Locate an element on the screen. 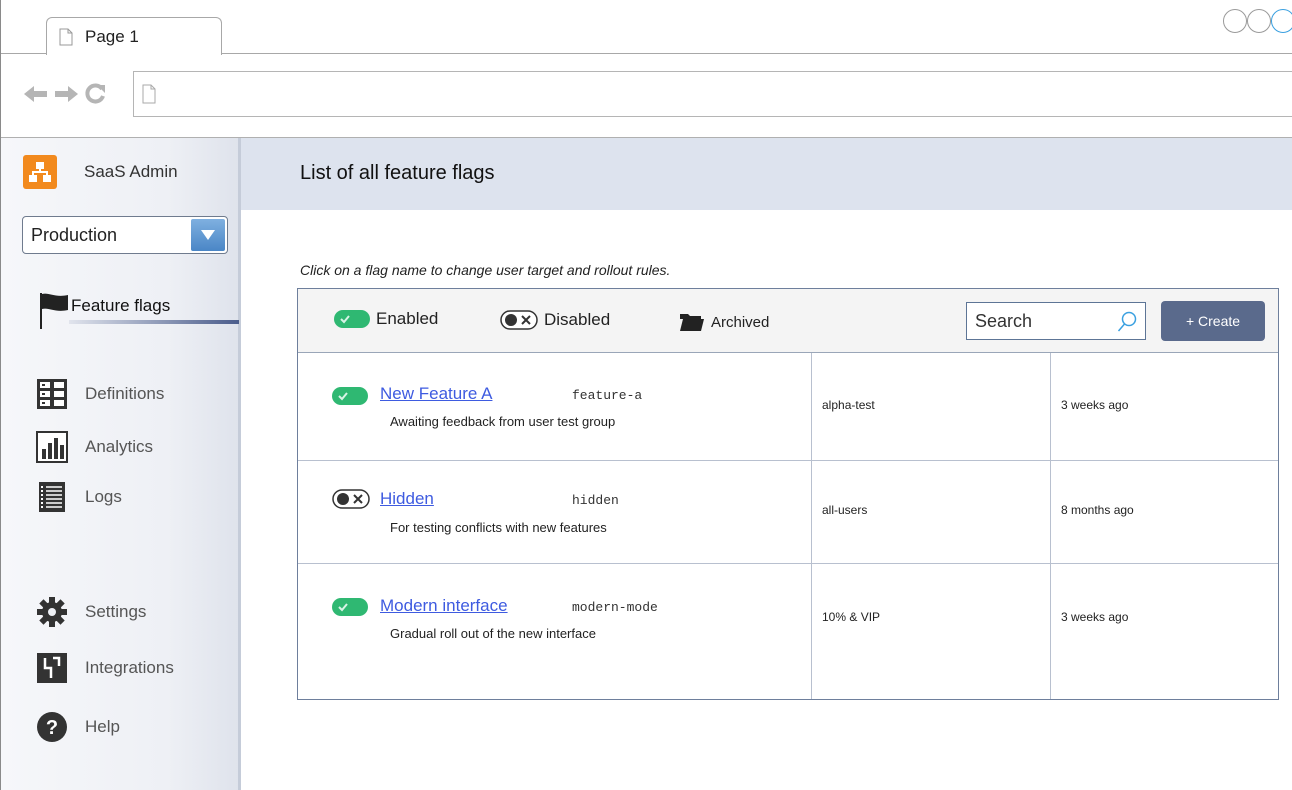  flag-icon is located at coordinates (54, 311).